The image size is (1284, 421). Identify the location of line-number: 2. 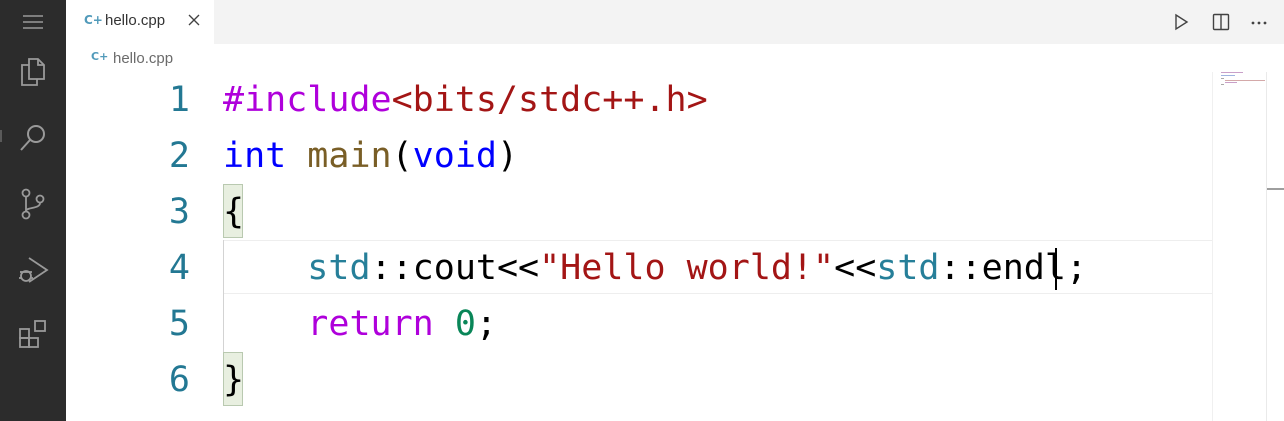
(179, 156).